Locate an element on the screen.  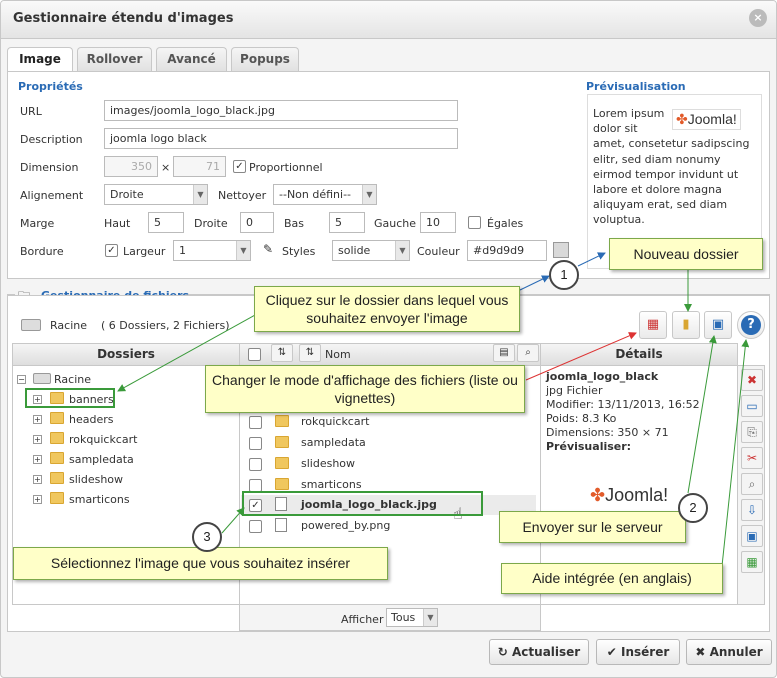
callout-help: Aide intégrée (en anglais) is located at coordinates (612, 578).